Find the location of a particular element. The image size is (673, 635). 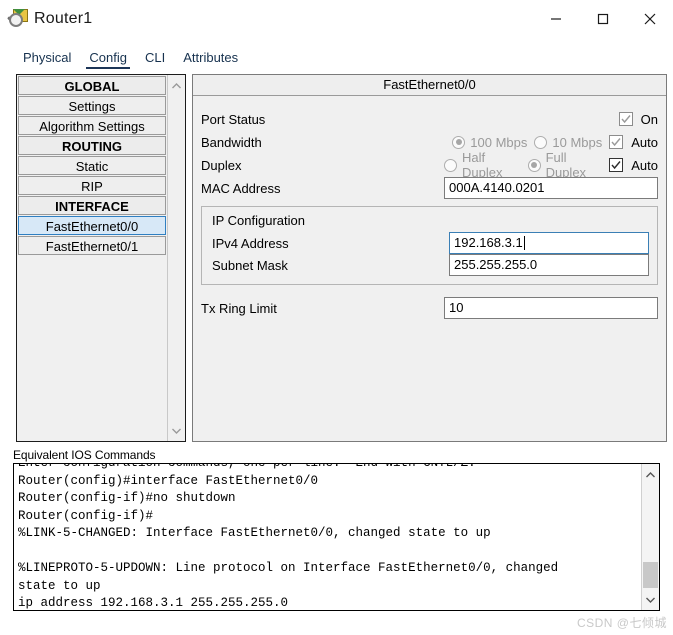

window-title: Router1 is located at coordinates (63, 18).